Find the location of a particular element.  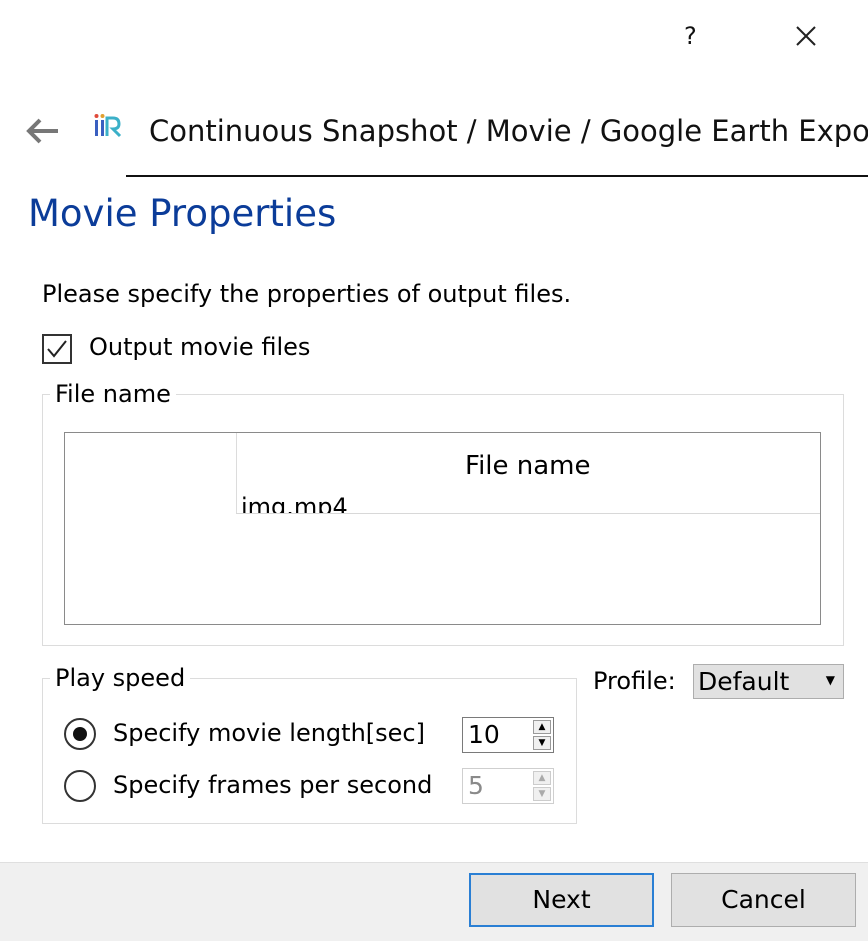

movie-length-spinbox: 10 ▲ ▼ is located at coordinates (508, 735).